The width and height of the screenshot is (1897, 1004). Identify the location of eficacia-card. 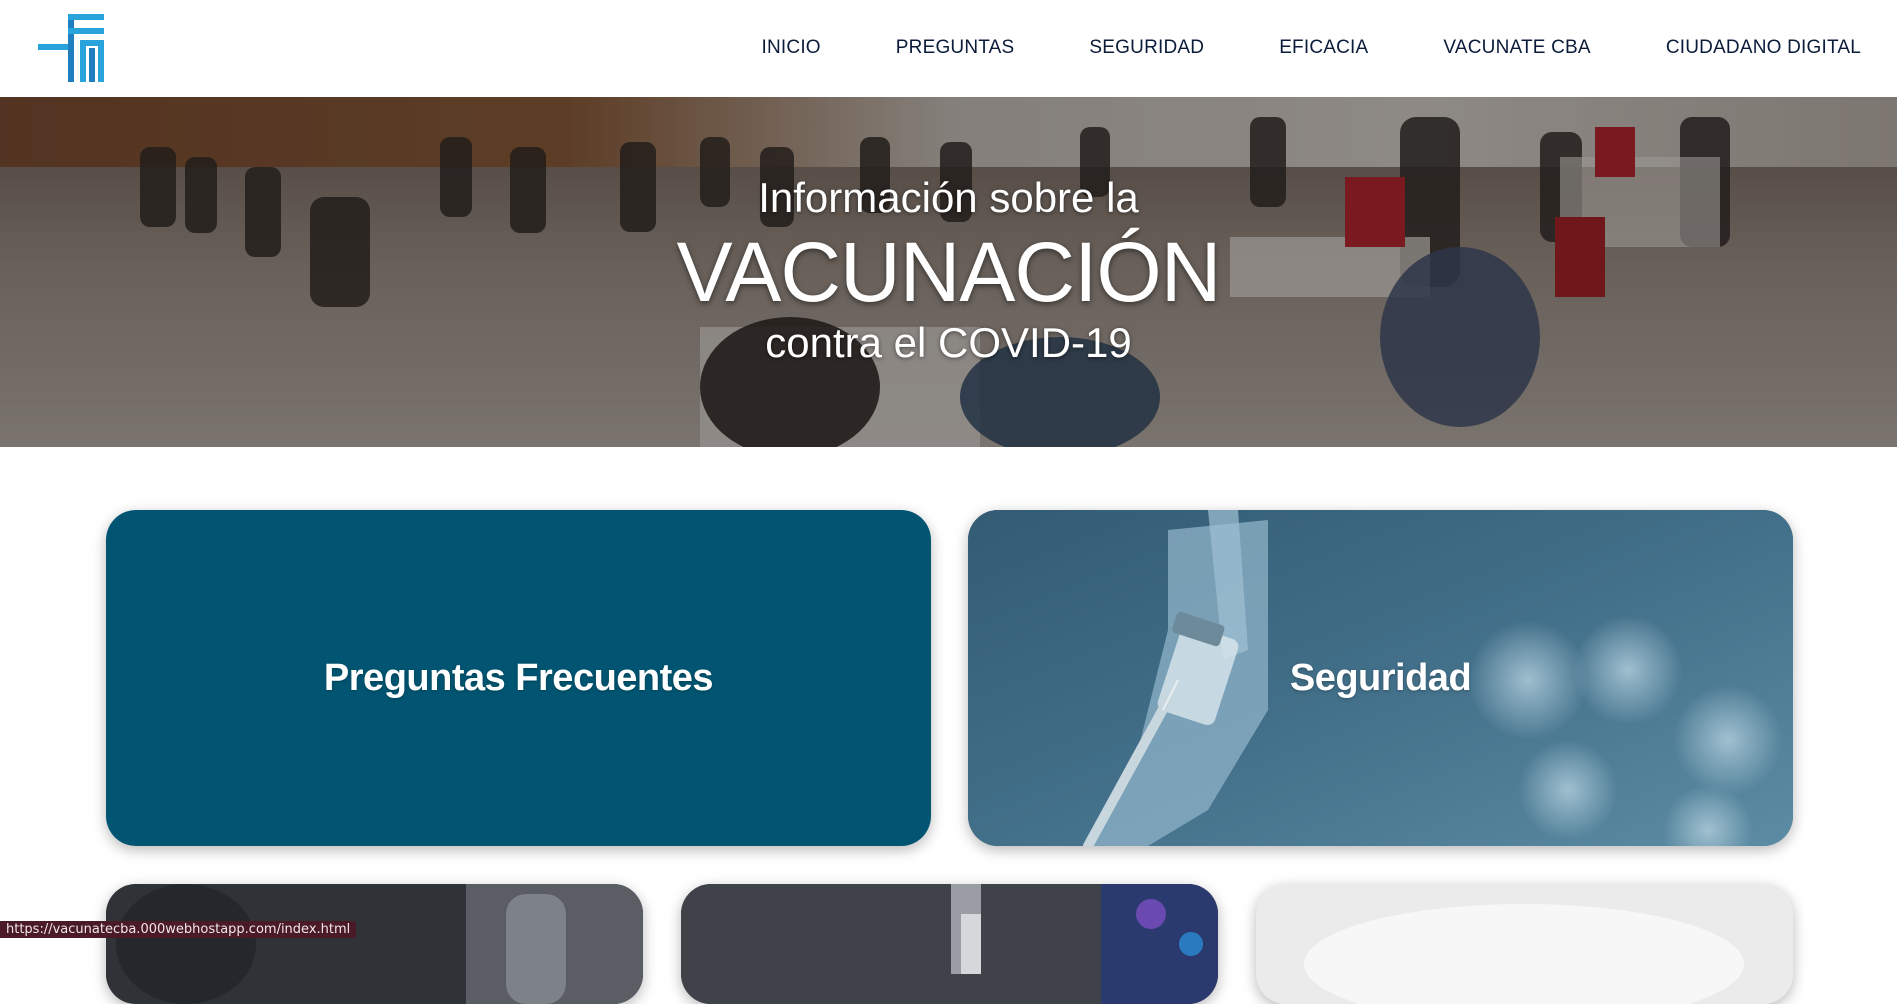
(374, 944).